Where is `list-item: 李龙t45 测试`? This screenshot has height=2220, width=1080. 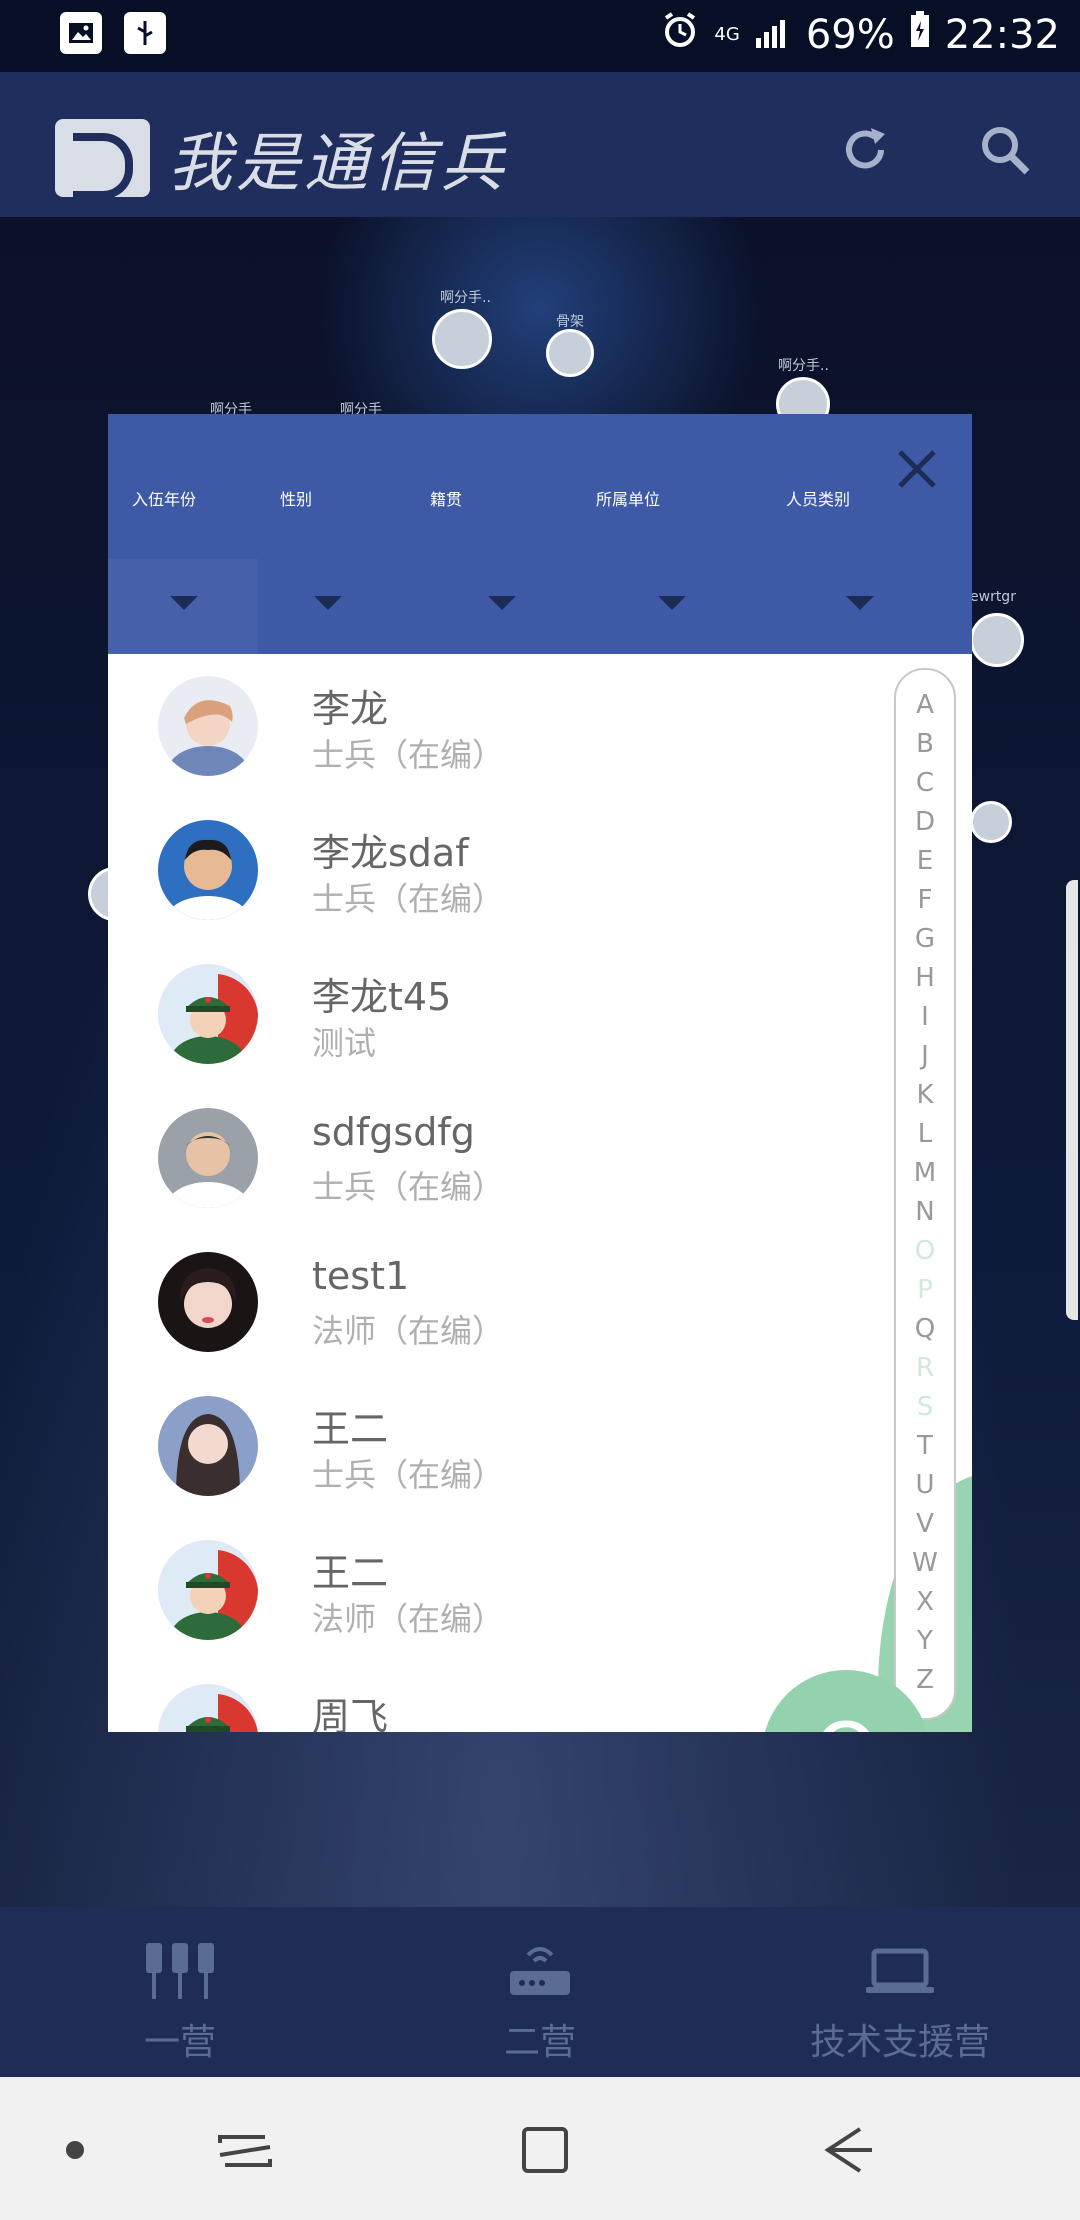
list-item: 李龙t45 测试 is located at coordinates (488, 1014).